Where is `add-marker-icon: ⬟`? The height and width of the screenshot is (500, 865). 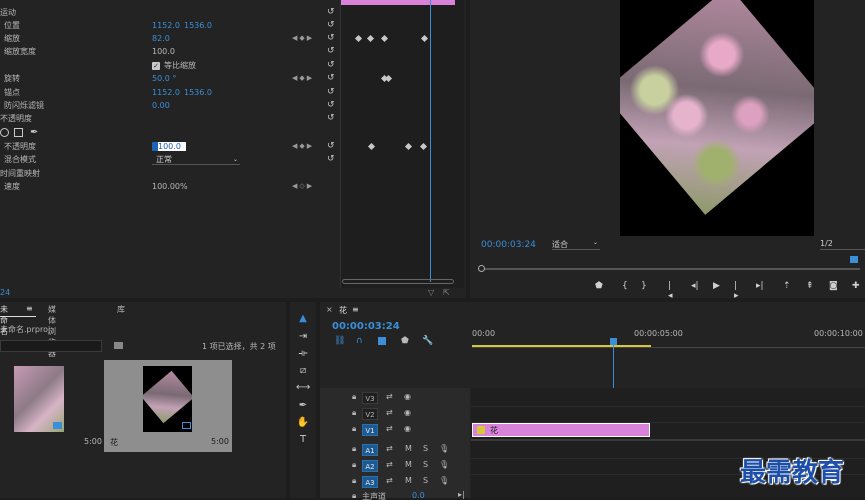 add-marker-icon: ⬟ is located at coordinates (405, 341).